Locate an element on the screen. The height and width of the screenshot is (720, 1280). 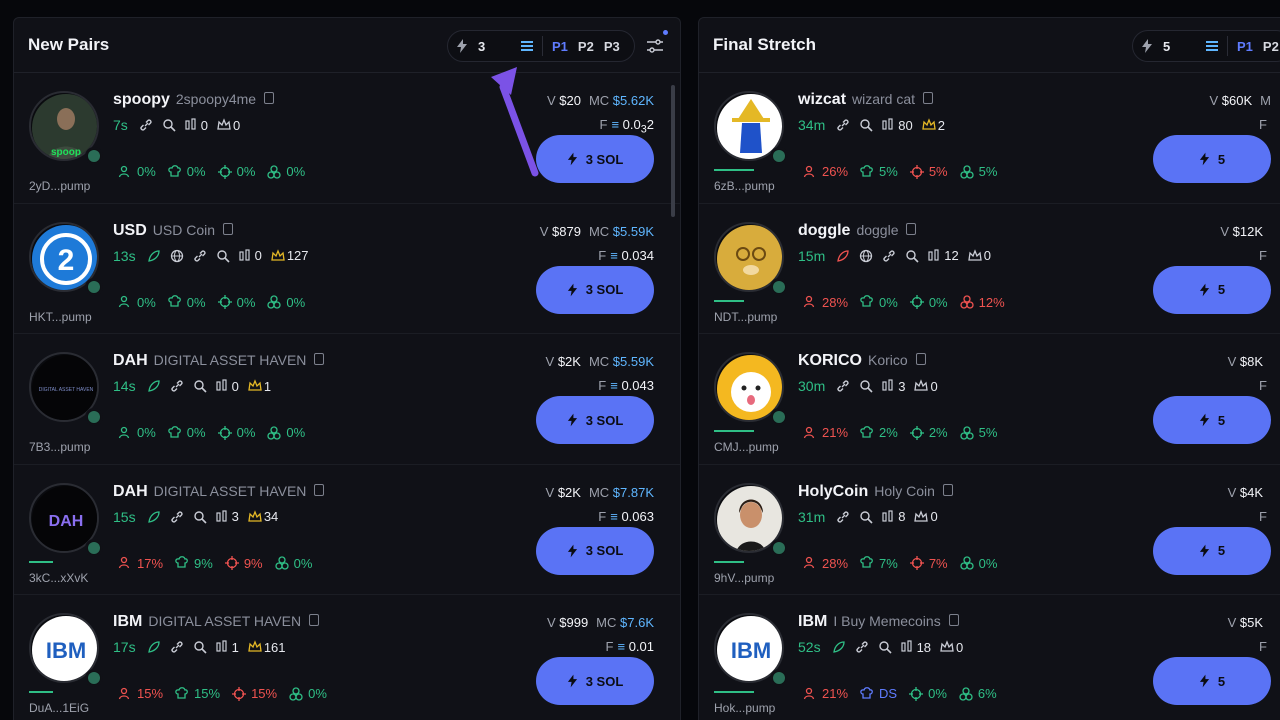
token-ticker: HolyCoin is located at coordinates (833, 492).